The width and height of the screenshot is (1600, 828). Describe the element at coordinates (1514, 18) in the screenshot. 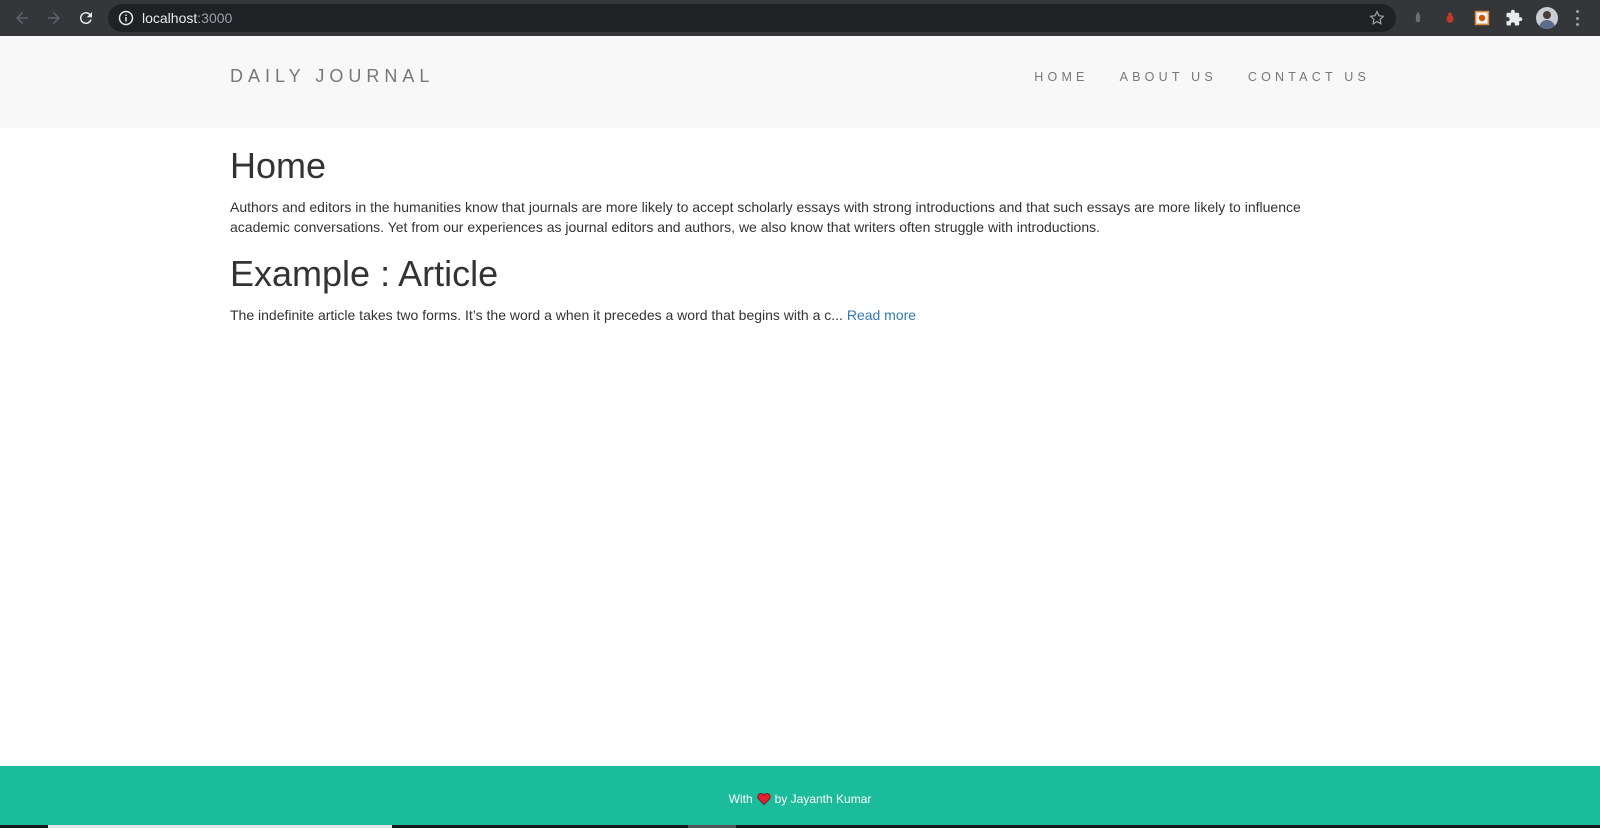

I see `extensions-puzzle-icon` at that location.